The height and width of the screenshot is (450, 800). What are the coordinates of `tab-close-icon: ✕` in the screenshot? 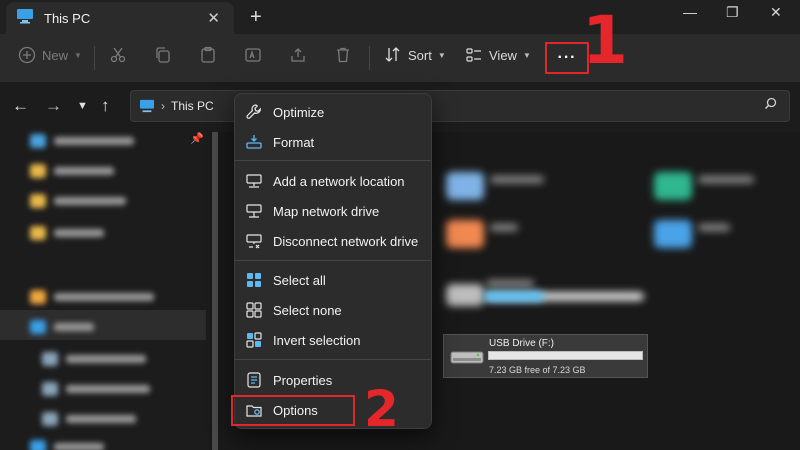 It's located at (213, 18).